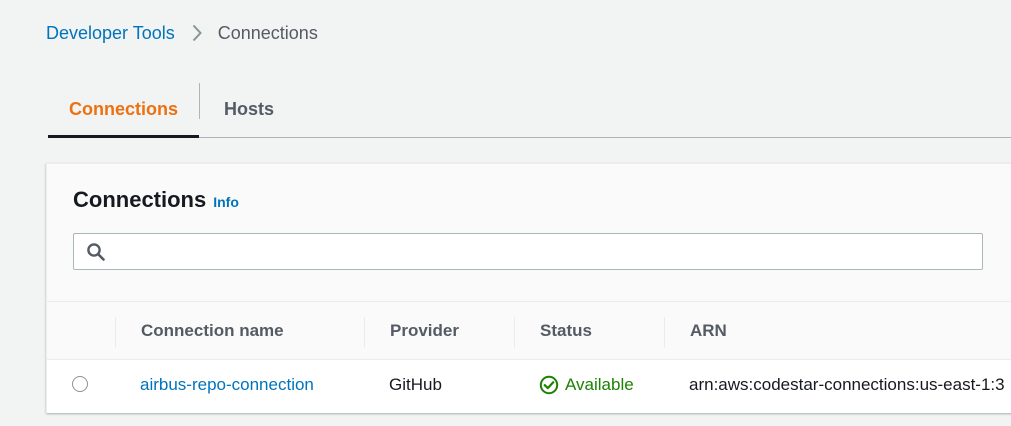 The width and height of the screenshot is (1011, 426). I want to click on search-input, so click(544, 251).